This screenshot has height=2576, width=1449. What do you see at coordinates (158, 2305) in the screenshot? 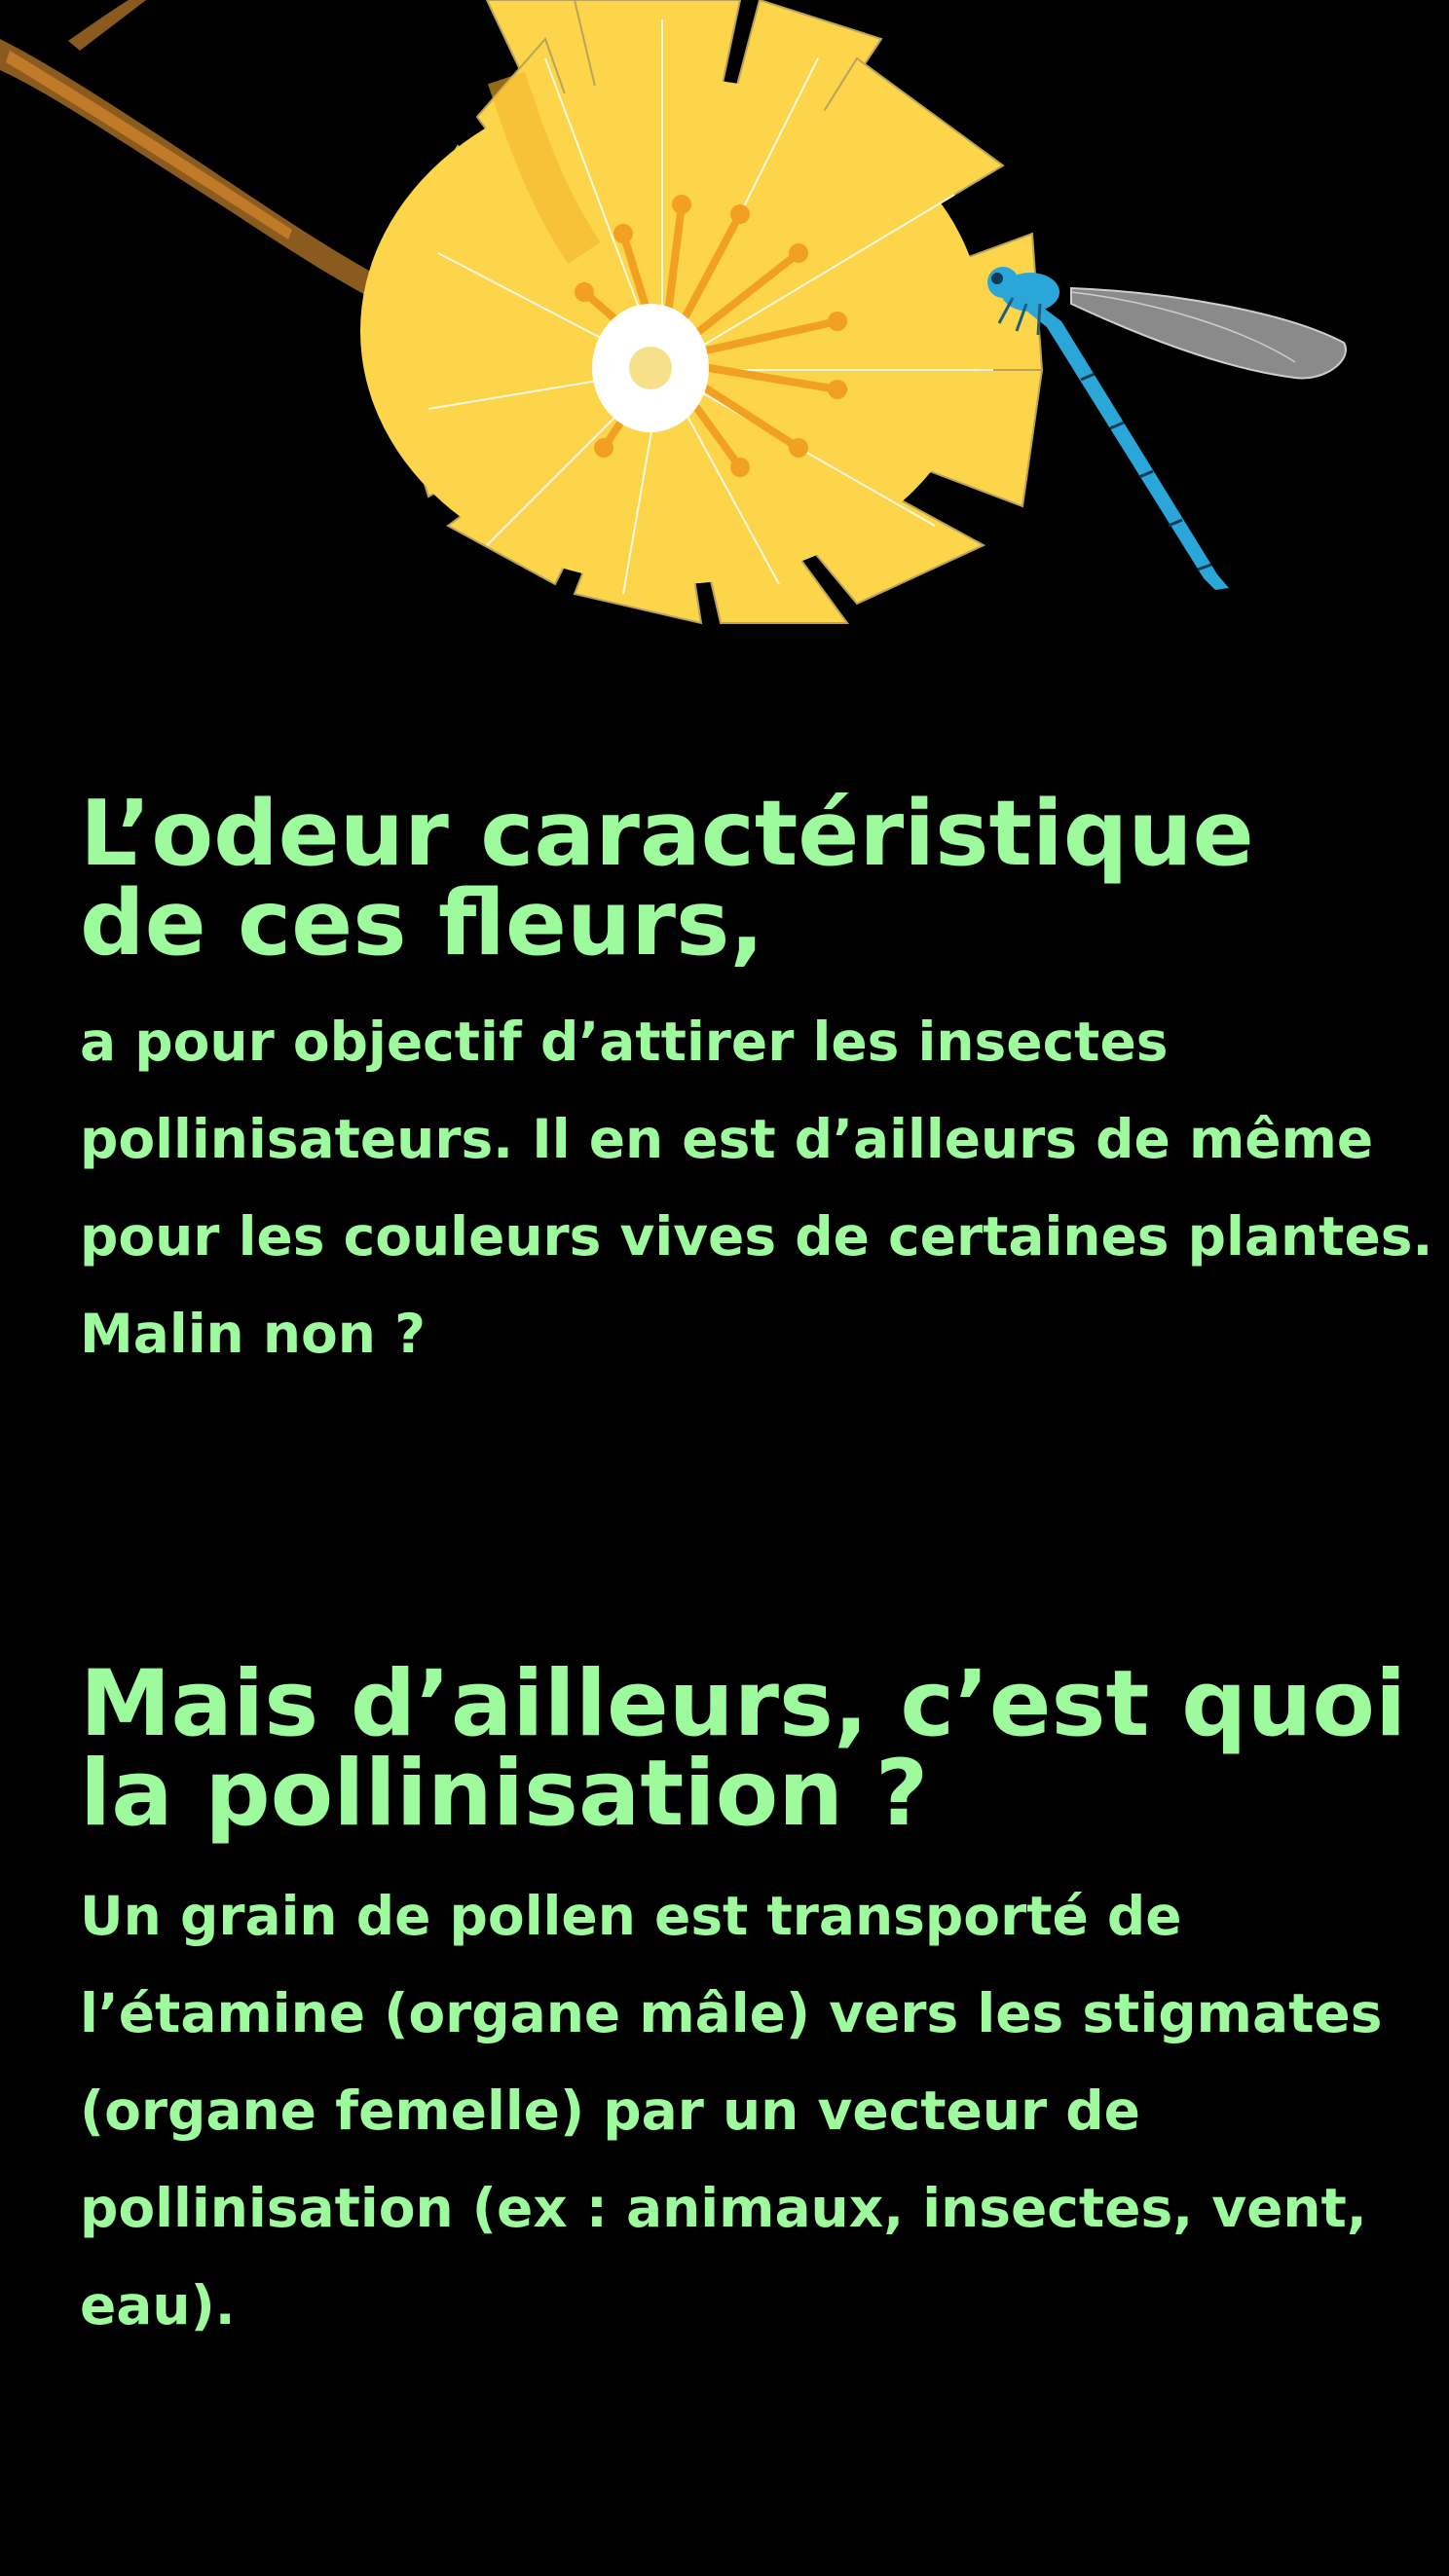
I see `section2-body-line: eau).` at bounding box center [158, 2305].